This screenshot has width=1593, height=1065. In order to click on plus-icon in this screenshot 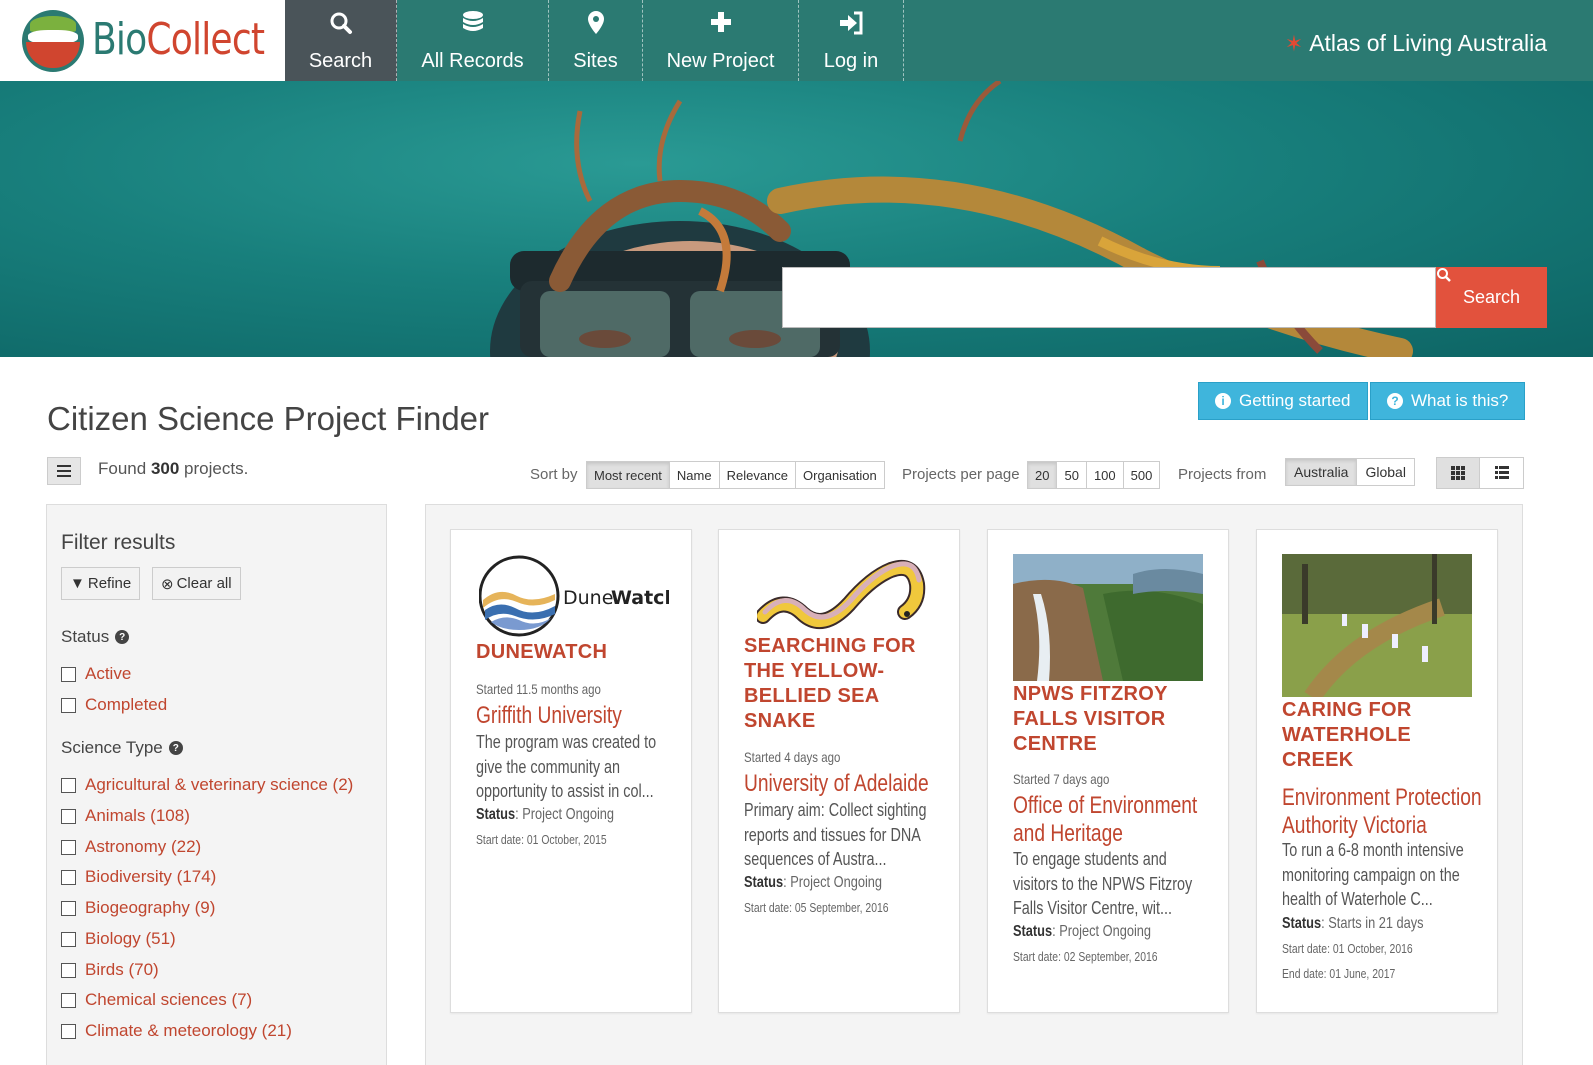, I will do `click(720, 23)`.